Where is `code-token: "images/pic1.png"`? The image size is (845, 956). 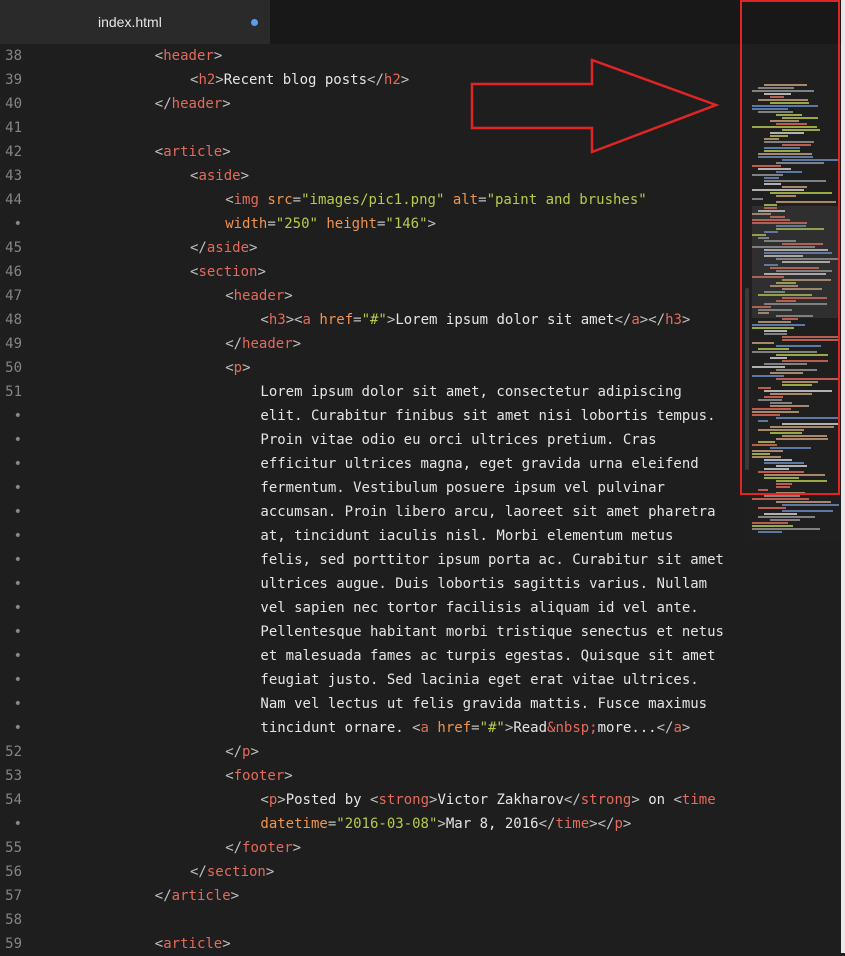 code-token: "images/pic1.png" is located at coordinates (373, 200).